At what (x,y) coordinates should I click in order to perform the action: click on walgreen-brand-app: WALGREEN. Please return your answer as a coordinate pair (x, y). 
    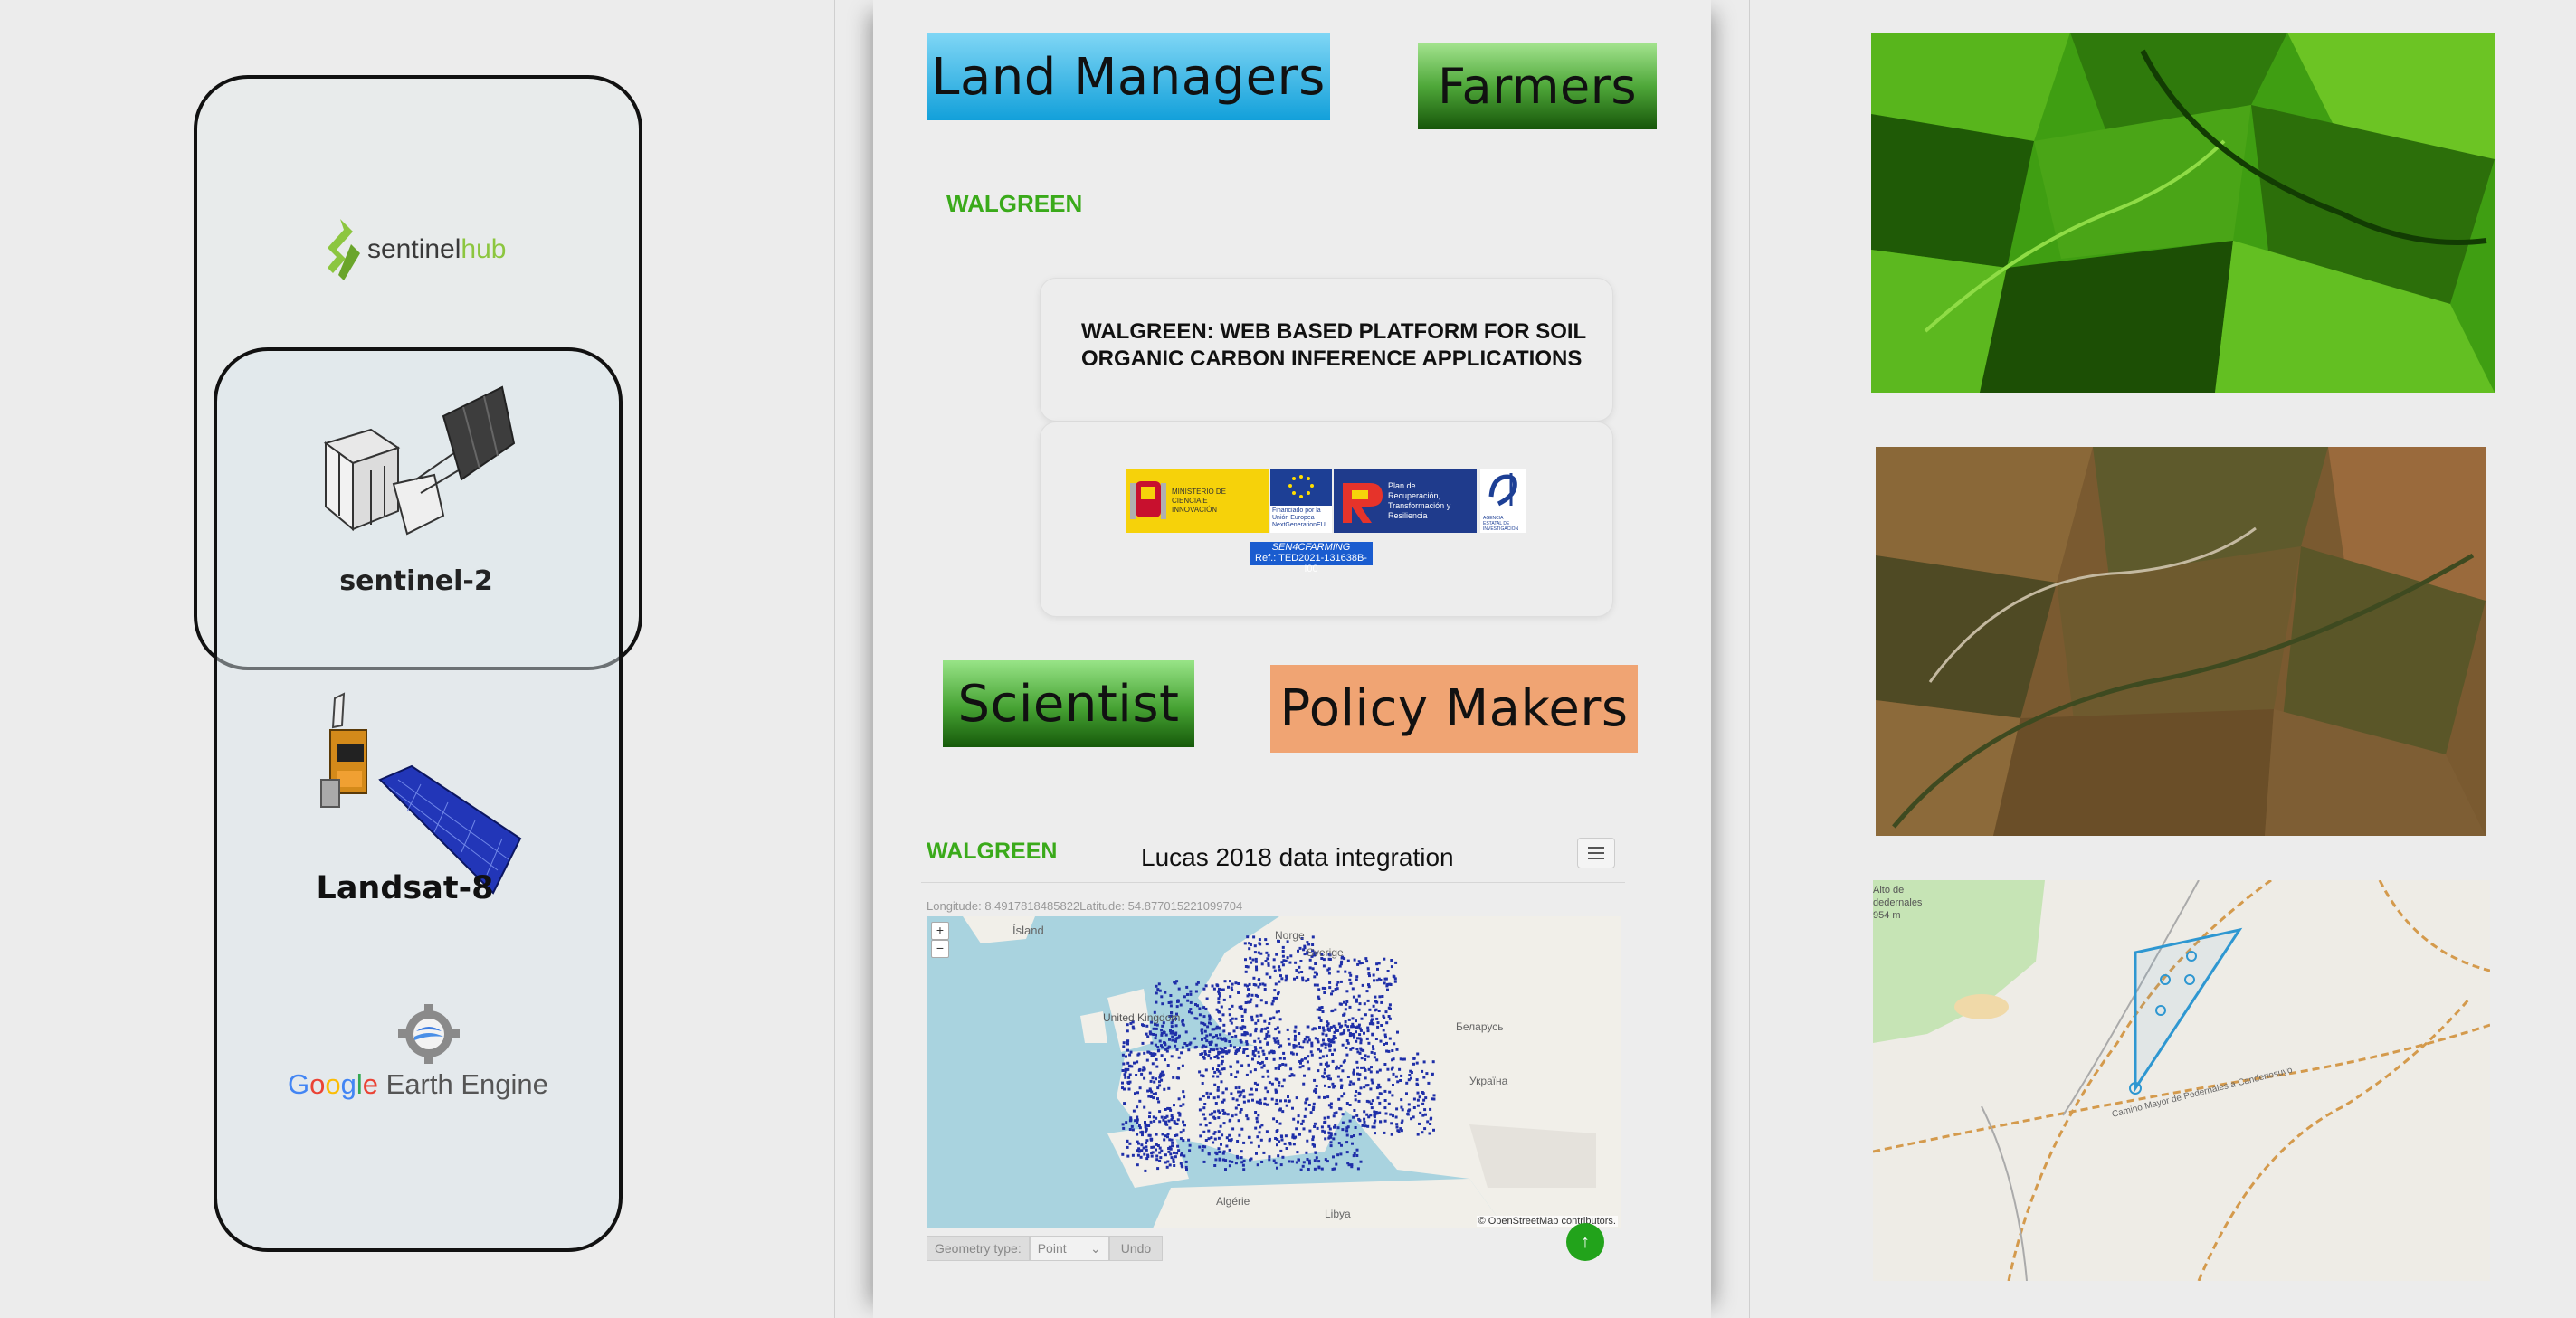
    Looking at the image, I should click on (992, 852).